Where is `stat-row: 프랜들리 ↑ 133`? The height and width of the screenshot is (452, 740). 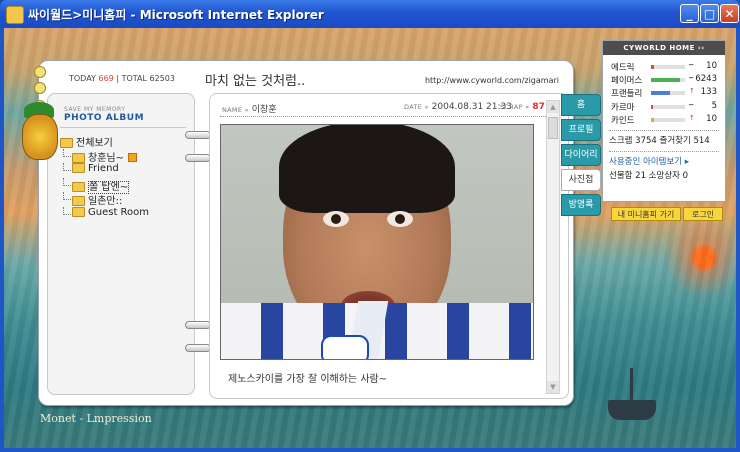
stat-row: 프랜들리 ↑ 133 is located at coordinates (664, 93).